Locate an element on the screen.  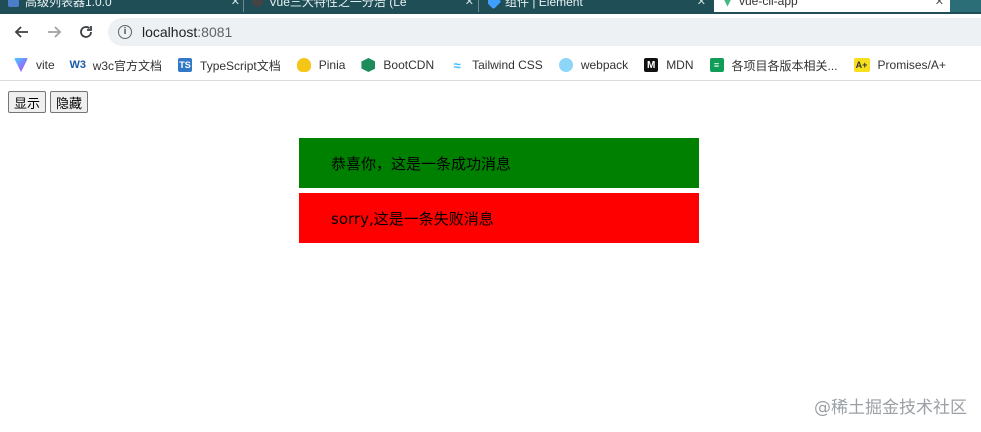
success-message: 恭喜你，这是一条成功消息 is located at coordinates (499, 163).